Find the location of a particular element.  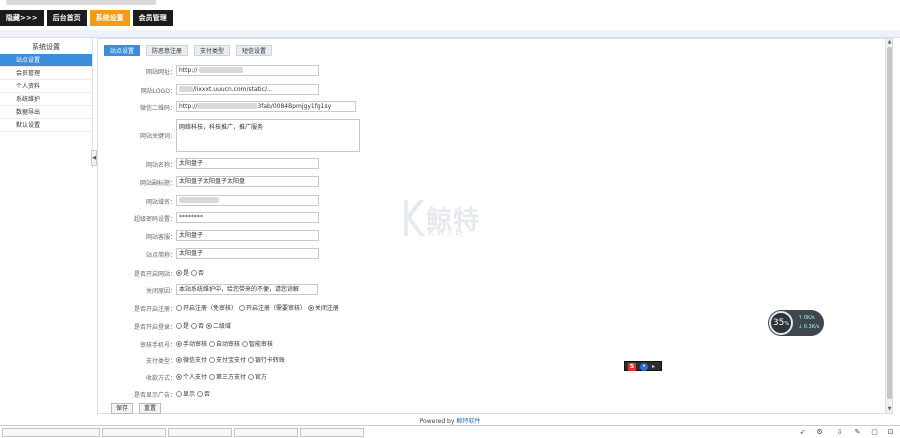

login-mode-no-radio is located at coordinates (193, 326).